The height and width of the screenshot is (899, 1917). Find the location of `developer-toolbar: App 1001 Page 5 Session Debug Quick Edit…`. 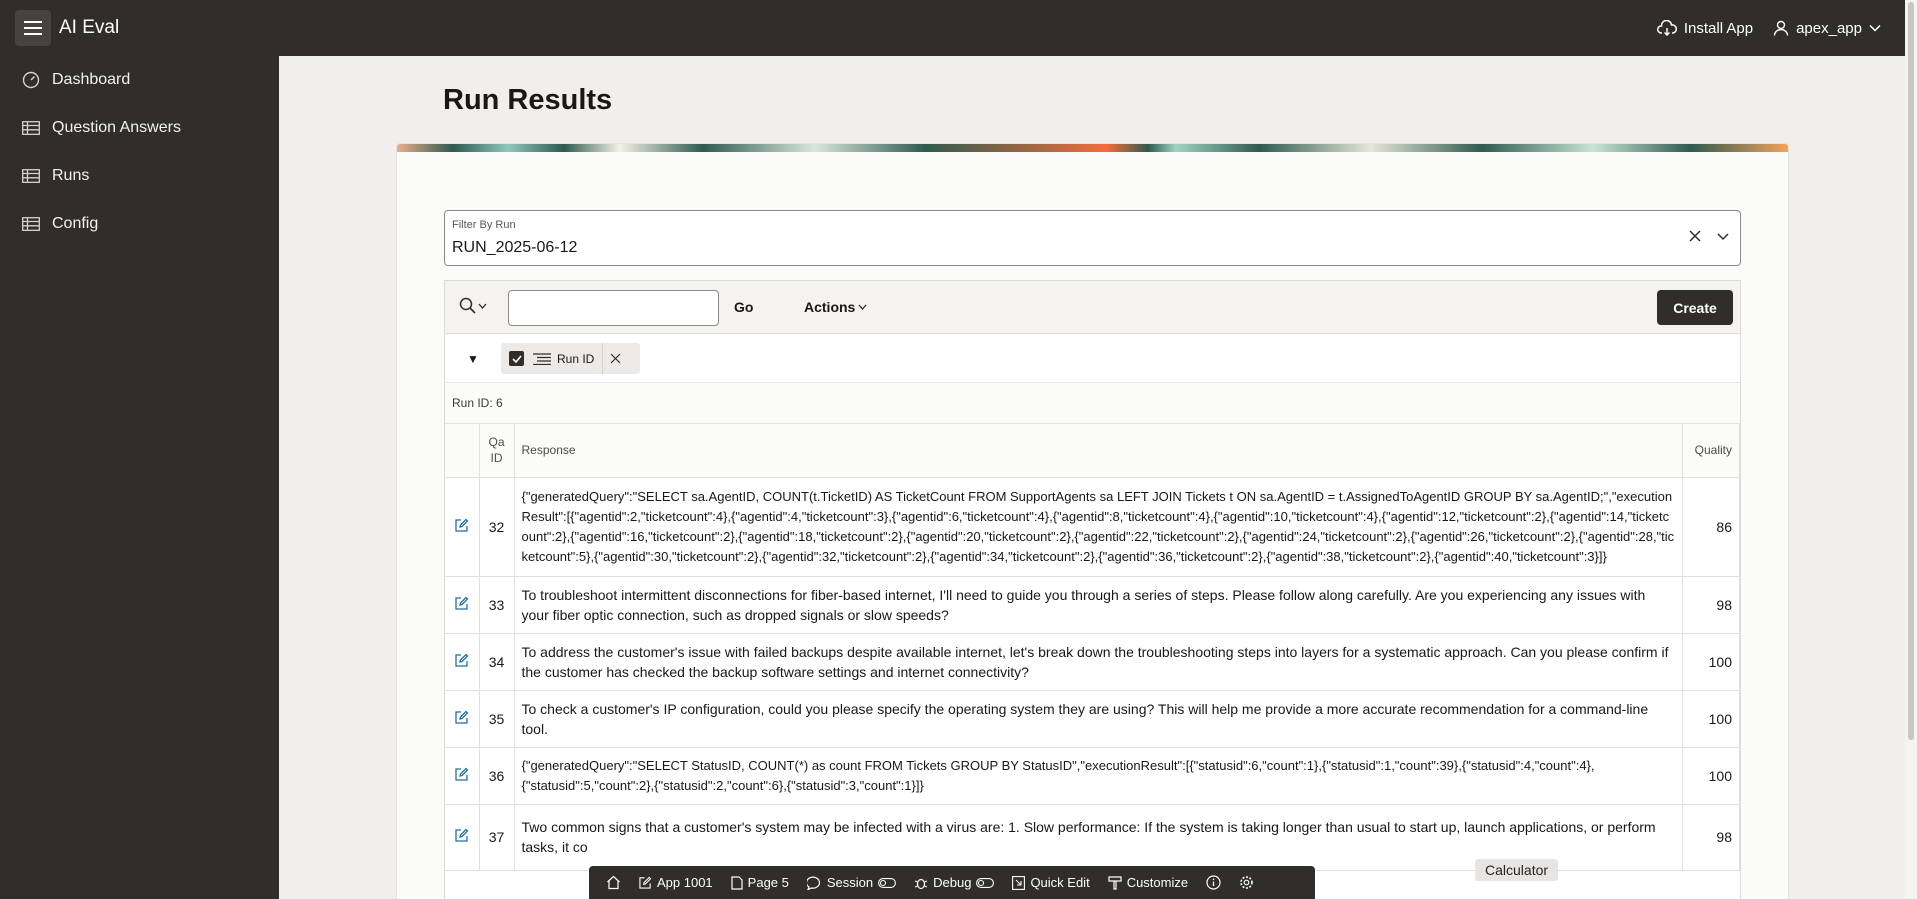

developer-toolbar: App 1001 Page 5 Session Debug Quick Edit… is located at coordinates (952, 882).